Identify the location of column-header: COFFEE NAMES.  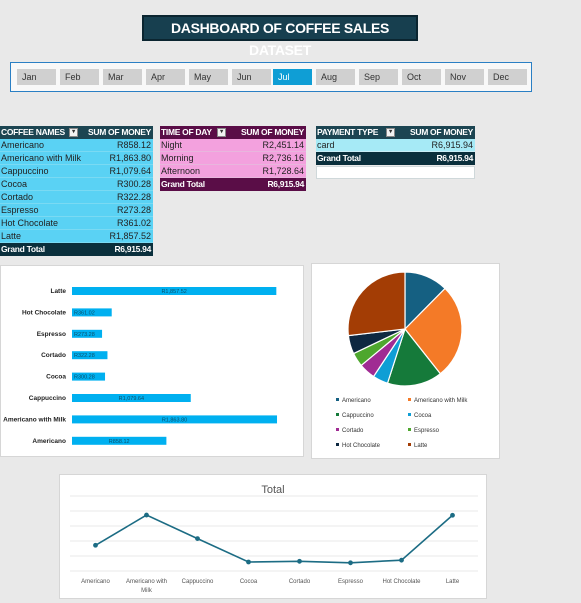
(33, 132).